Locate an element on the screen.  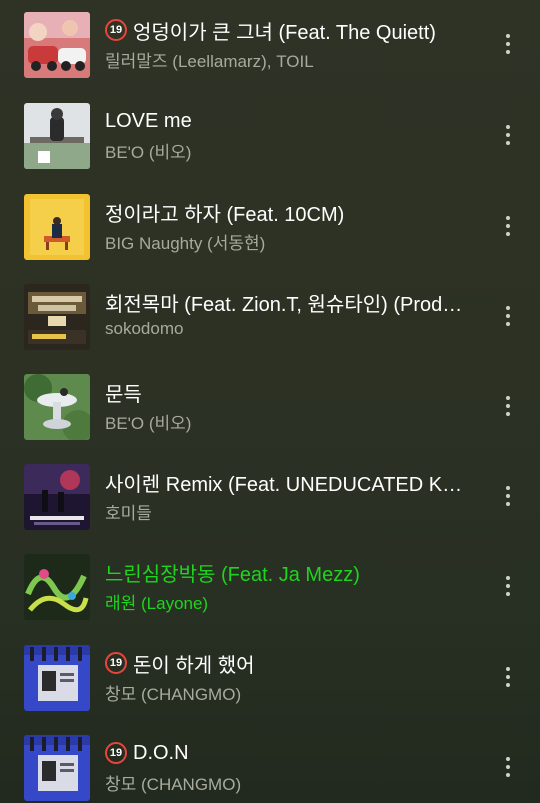
track-row-now-playing: 느린심장박동 (Feat. Ja Mezz) 래원 (Layone) is located at coordinates (270, 586).